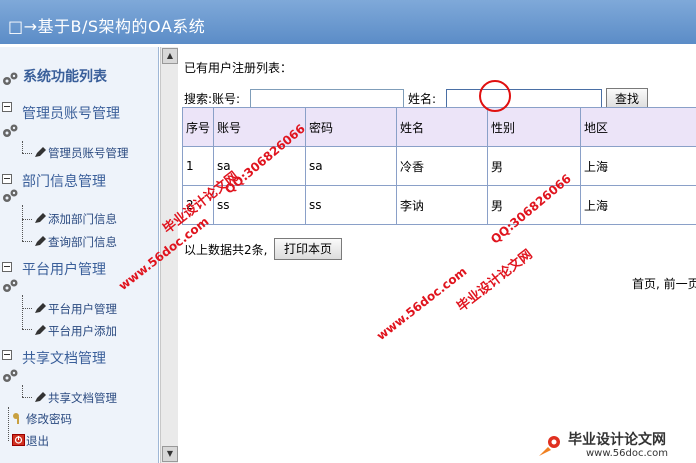  I want to click on change-password-label: 修改密码, so click(49, 419).